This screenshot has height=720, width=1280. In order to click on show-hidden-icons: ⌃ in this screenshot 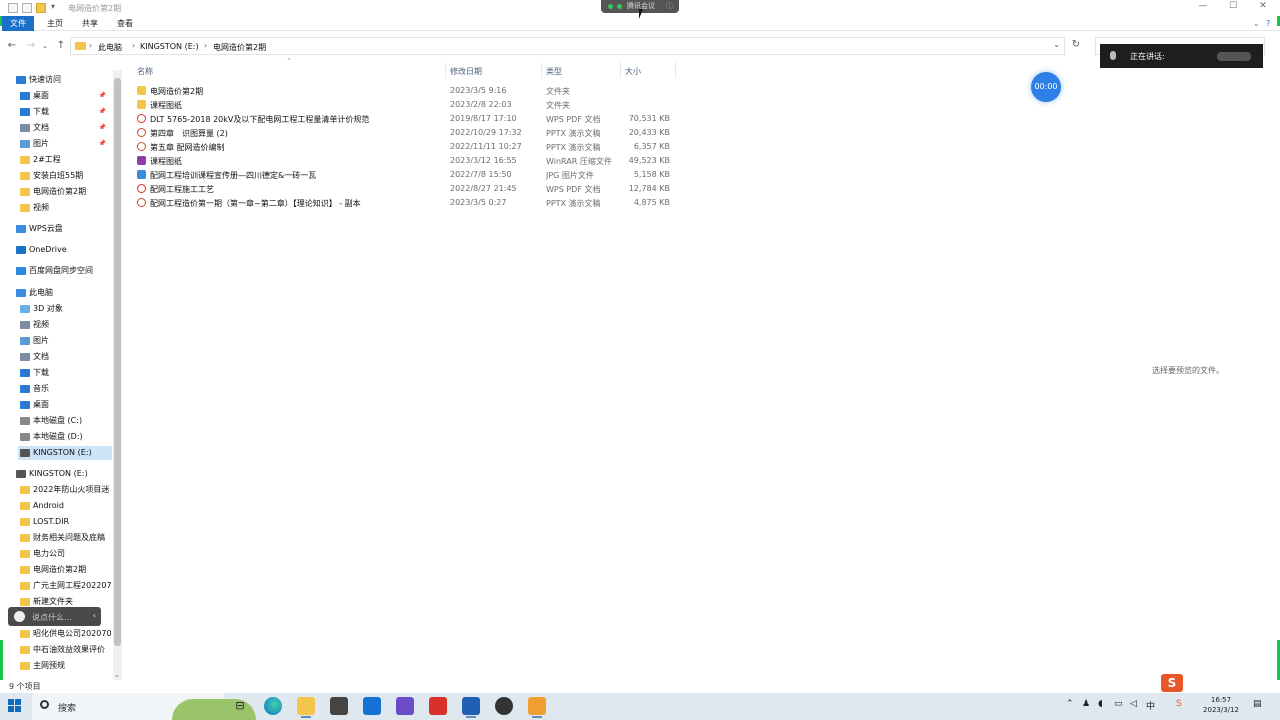, I will do `click(1070, 704)`.